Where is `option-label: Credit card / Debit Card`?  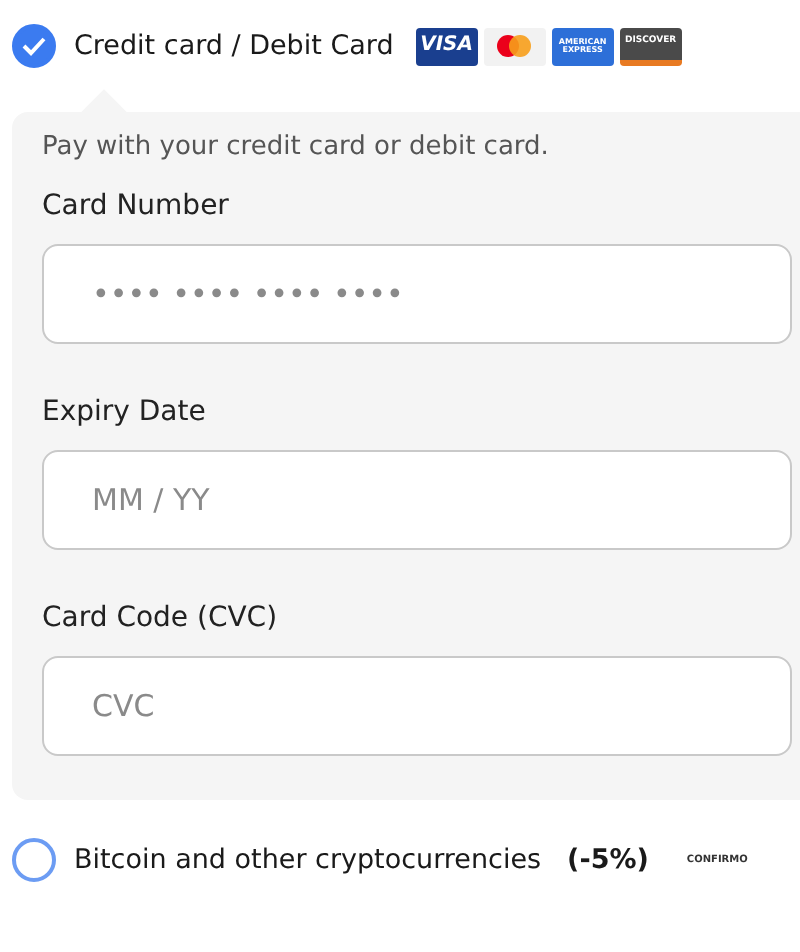 option-label: Credit card / Debit Card is located at coordinates (234, 46).